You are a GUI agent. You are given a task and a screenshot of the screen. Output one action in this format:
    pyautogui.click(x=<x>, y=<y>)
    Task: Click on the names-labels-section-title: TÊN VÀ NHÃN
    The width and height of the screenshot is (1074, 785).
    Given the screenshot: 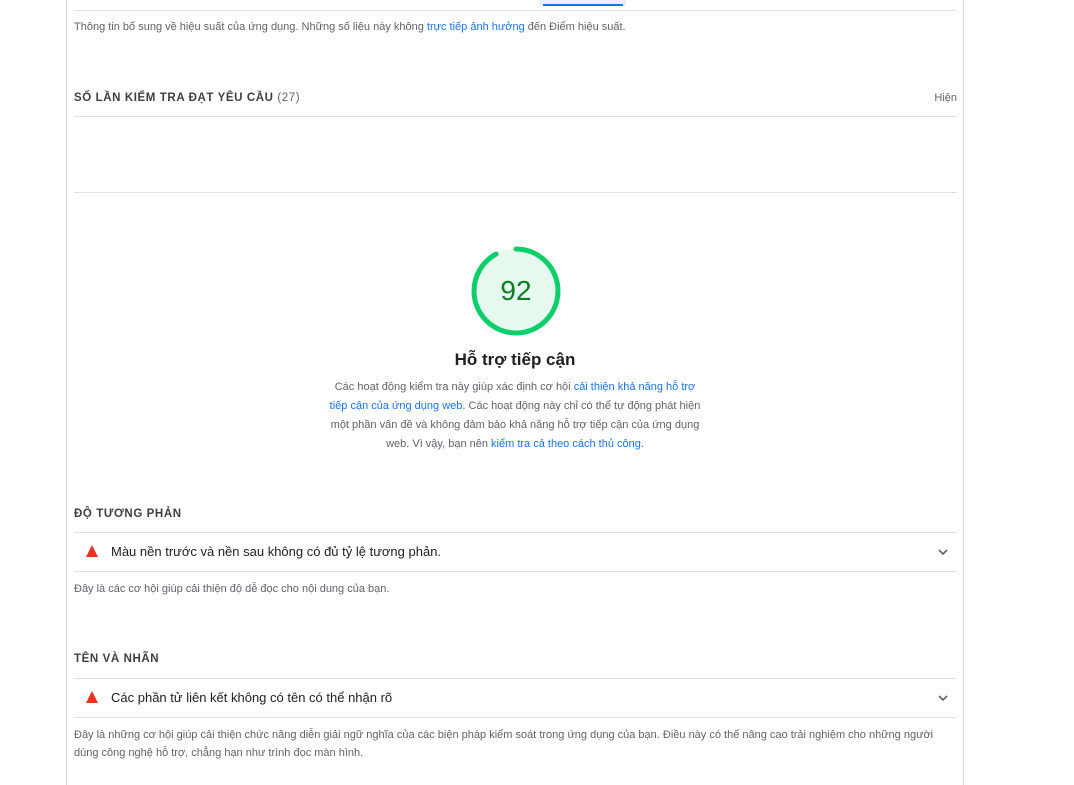 What is the action you would take?
    pyautogui.click(x=117, y=659)
    